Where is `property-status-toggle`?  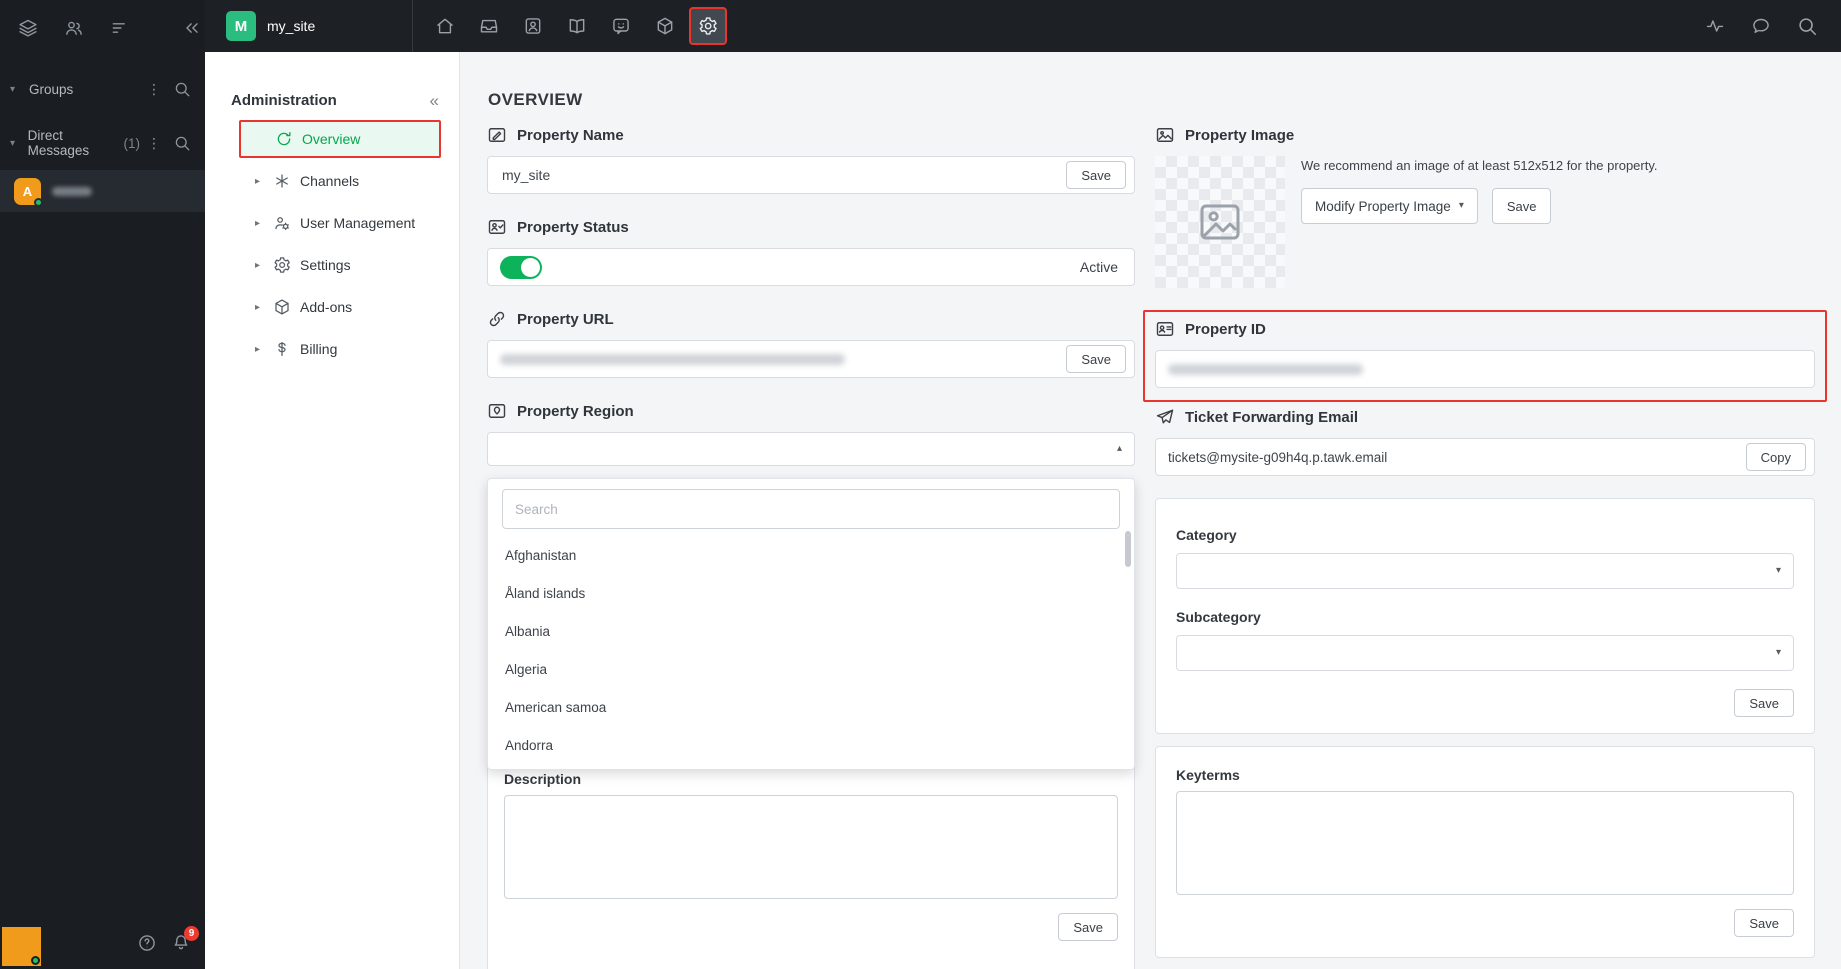
property-status-toggle is located at coordinates (521, 267).